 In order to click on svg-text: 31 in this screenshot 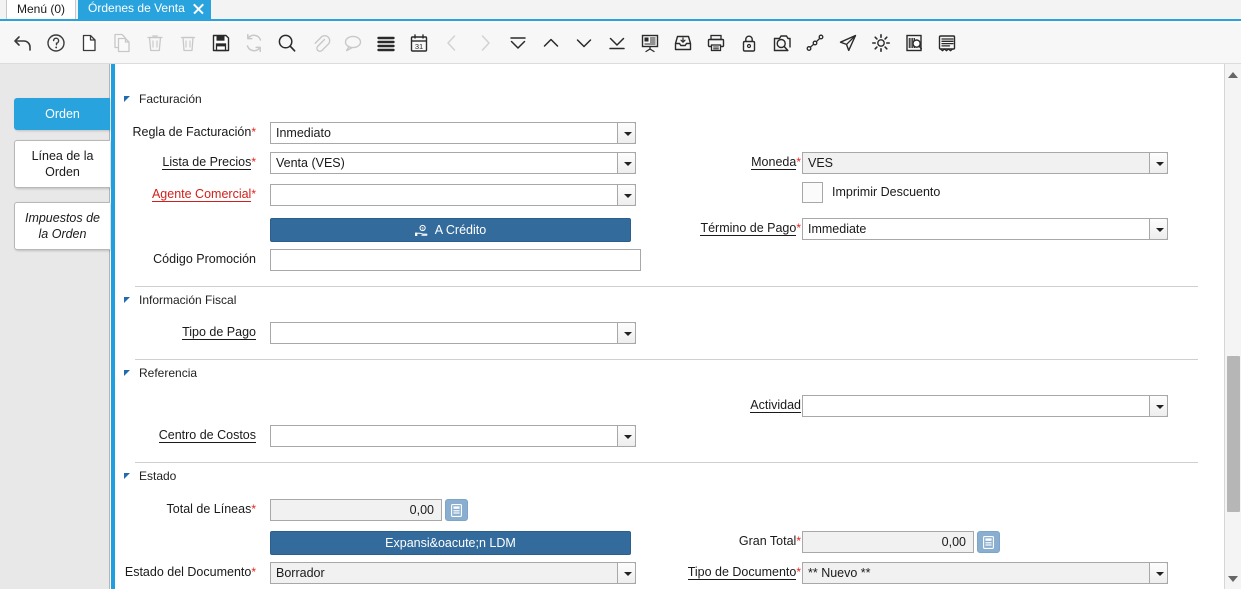, I will do `click(418, 46)`.